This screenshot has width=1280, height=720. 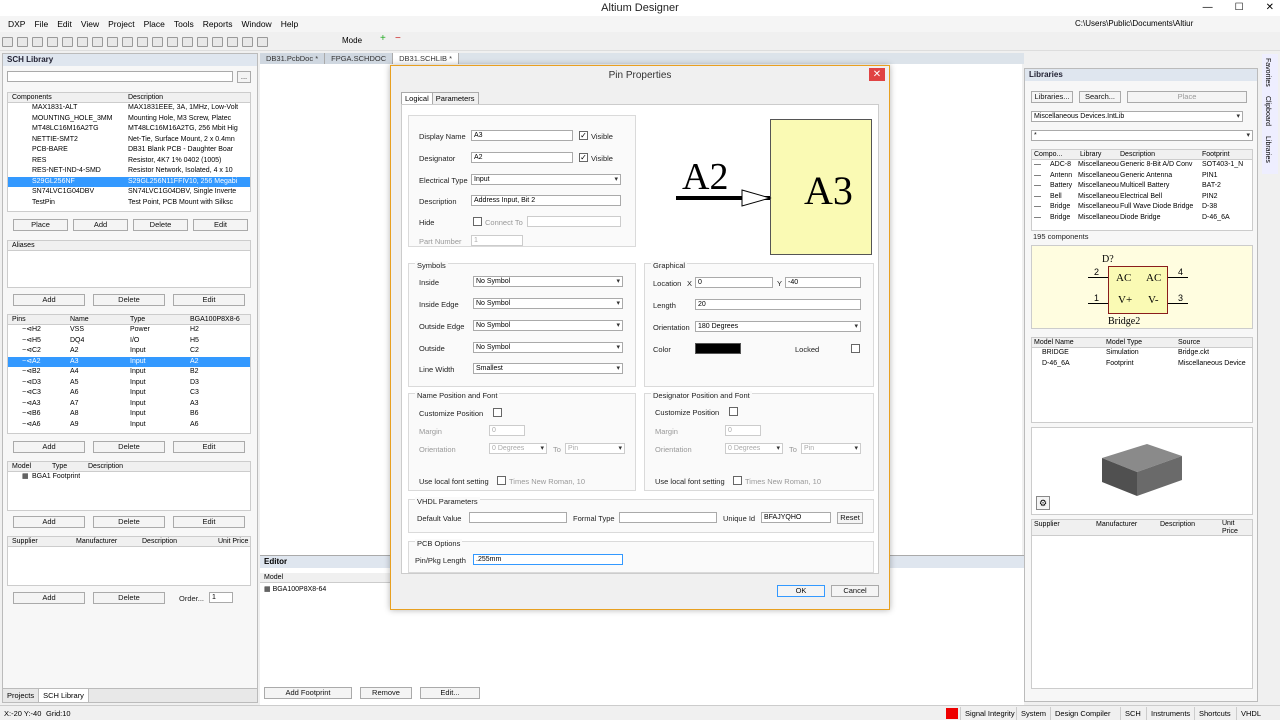 What do you see at coordinates (548, 559) in the screenshot?
I see `pin-pkg-length-input: .255mm` at bounding box center [548, 559].